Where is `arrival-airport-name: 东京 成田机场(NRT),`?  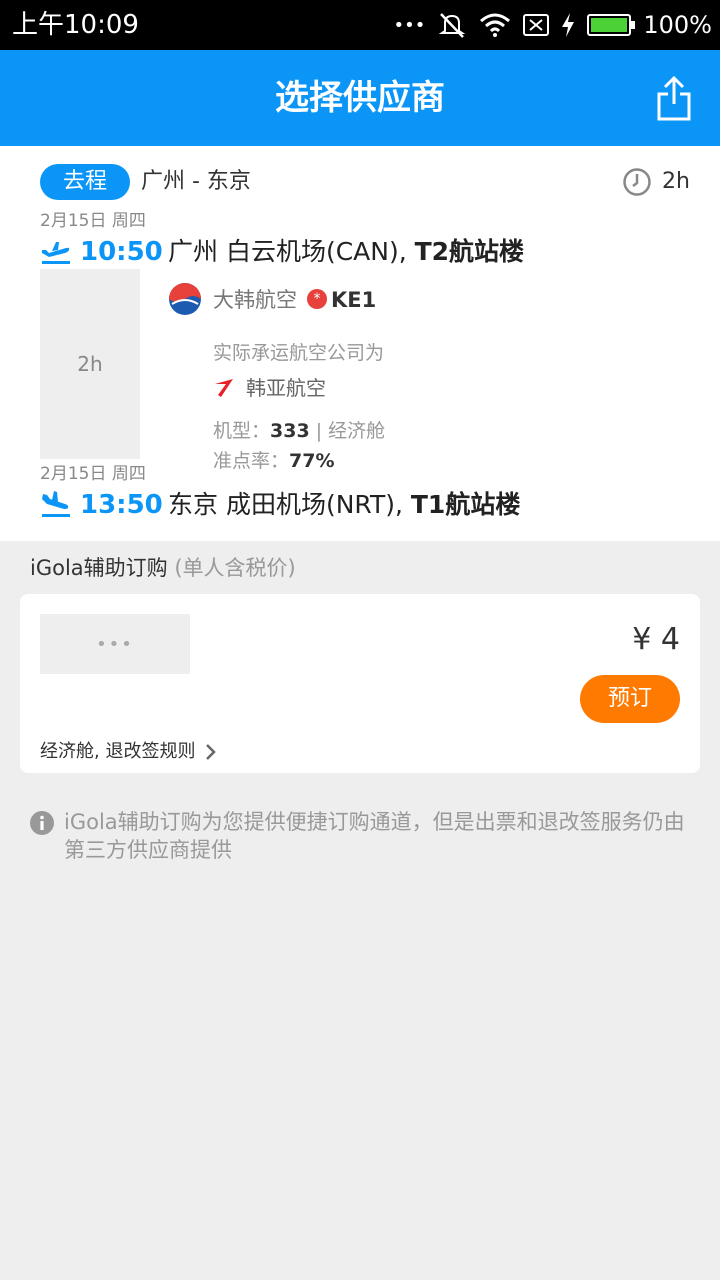 arrival-airport-name: 东京 成田机场(NRT), is located at coordinates (289, 504).